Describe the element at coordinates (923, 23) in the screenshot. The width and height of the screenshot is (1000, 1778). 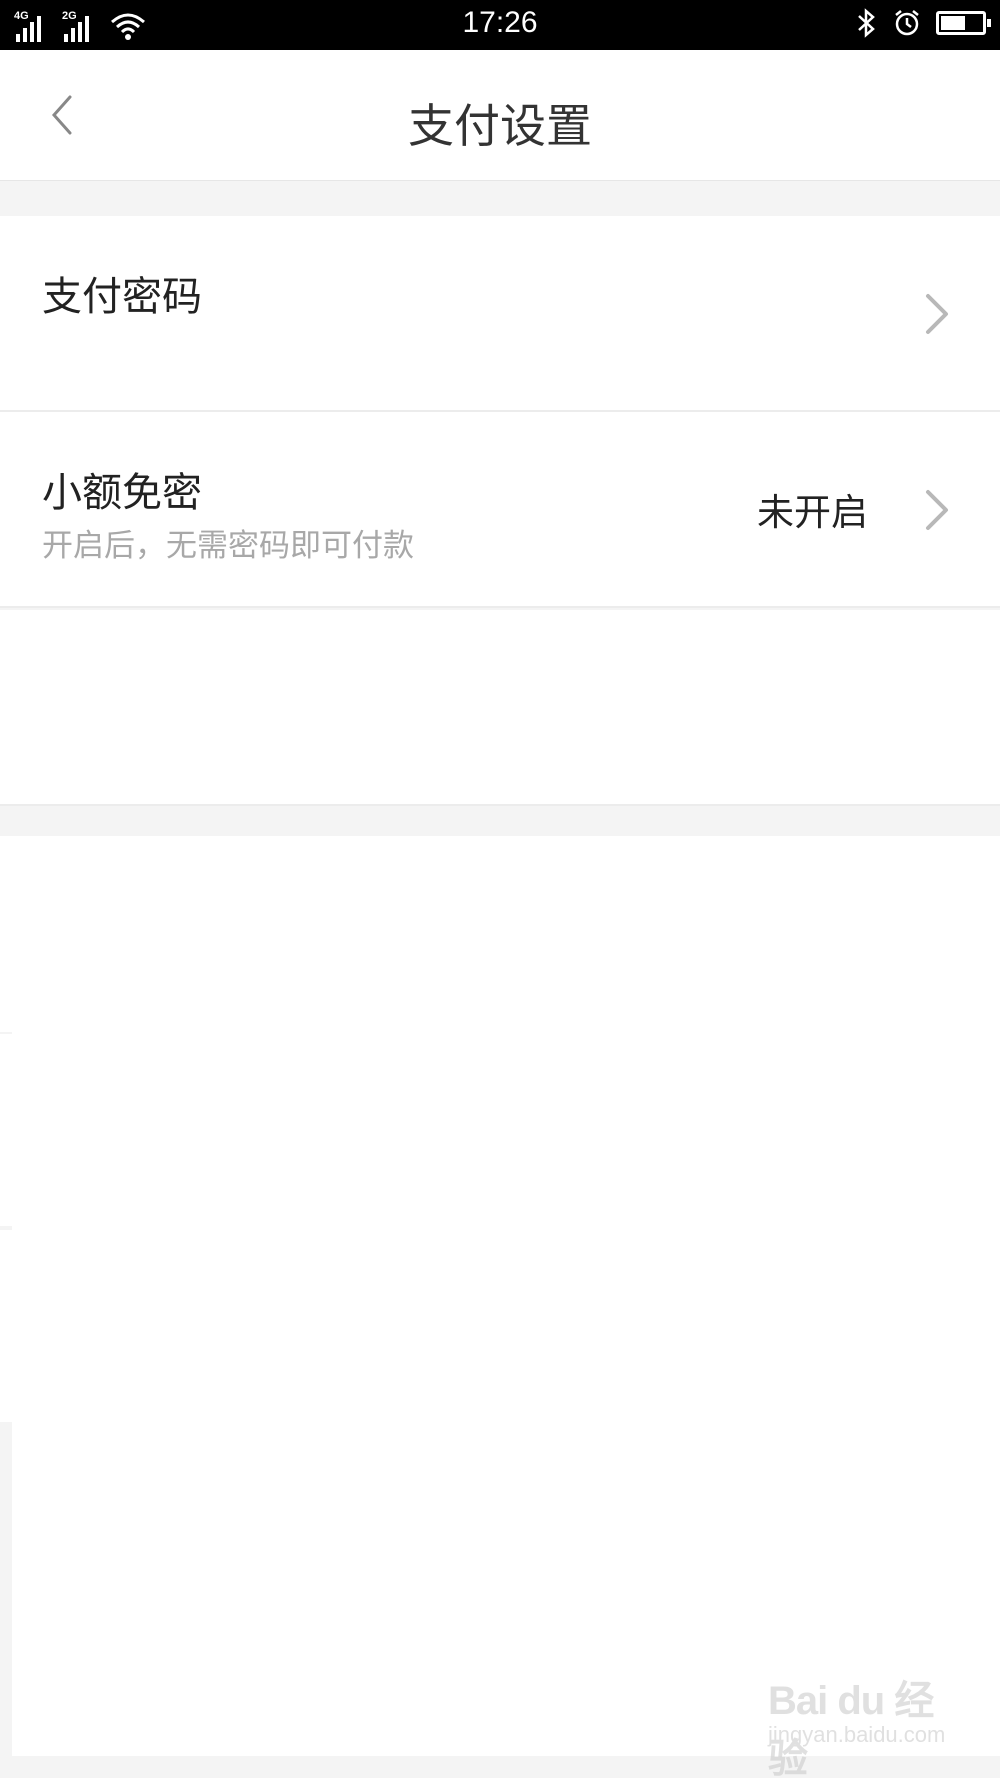
I see `status-right` at that location.